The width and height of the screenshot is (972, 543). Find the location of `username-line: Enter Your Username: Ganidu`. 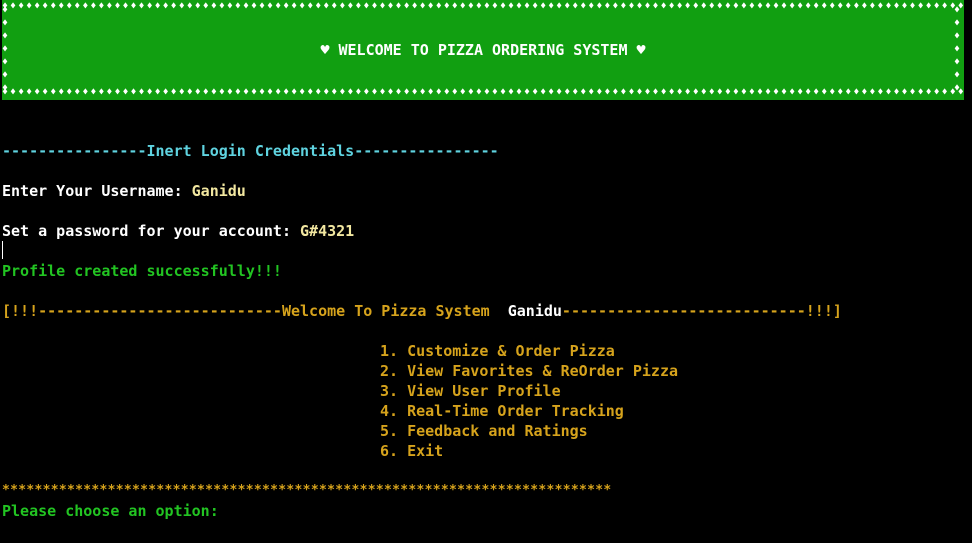

username-line: Enter Your Username: Ganidu is located at coordinates (124, 191).